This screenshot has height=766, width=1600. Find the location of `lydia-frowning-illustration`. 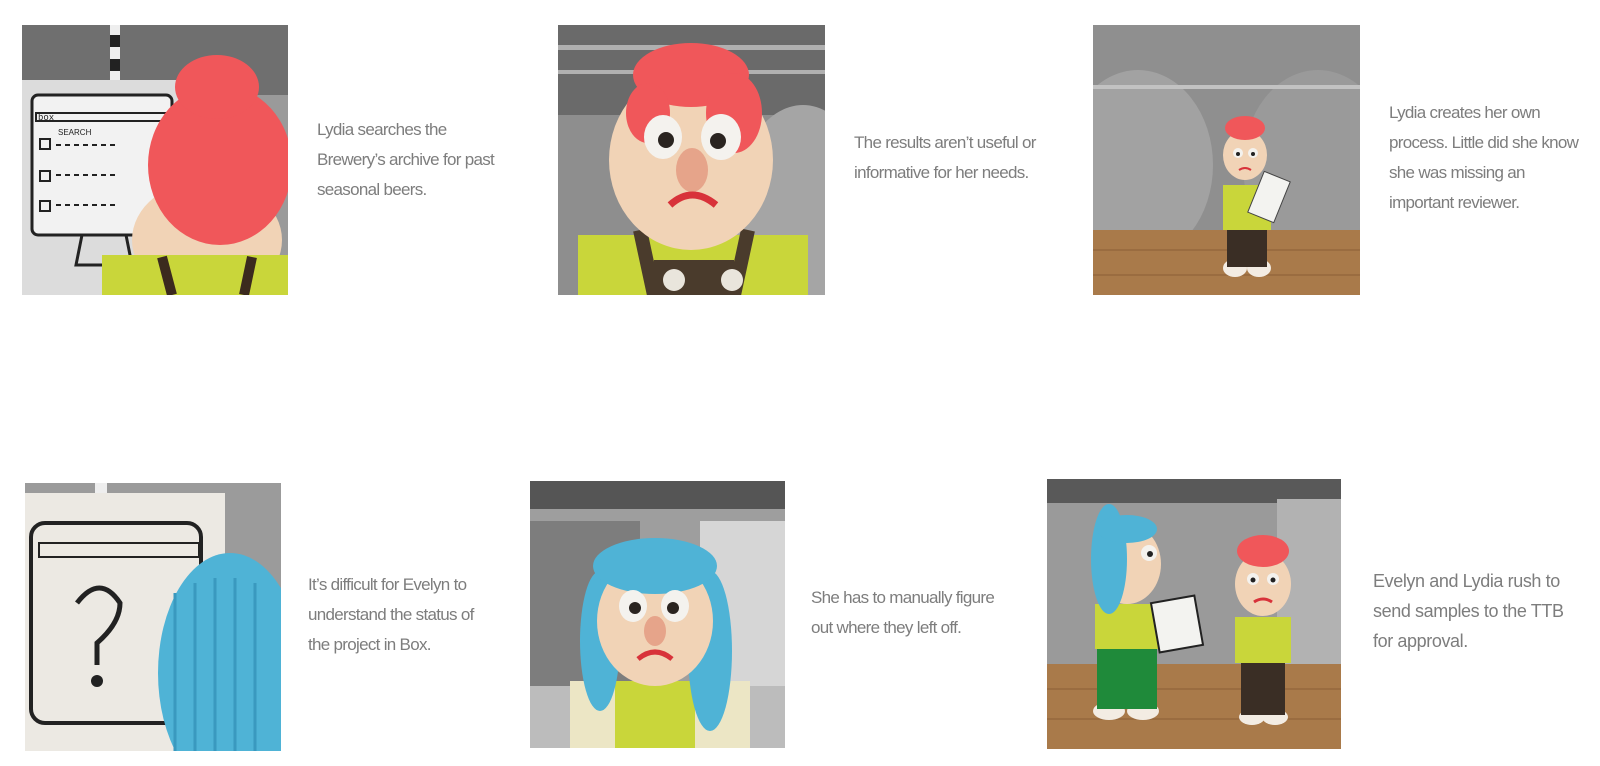

lydia-frowning-illustration is located at coordinates (691, 160).